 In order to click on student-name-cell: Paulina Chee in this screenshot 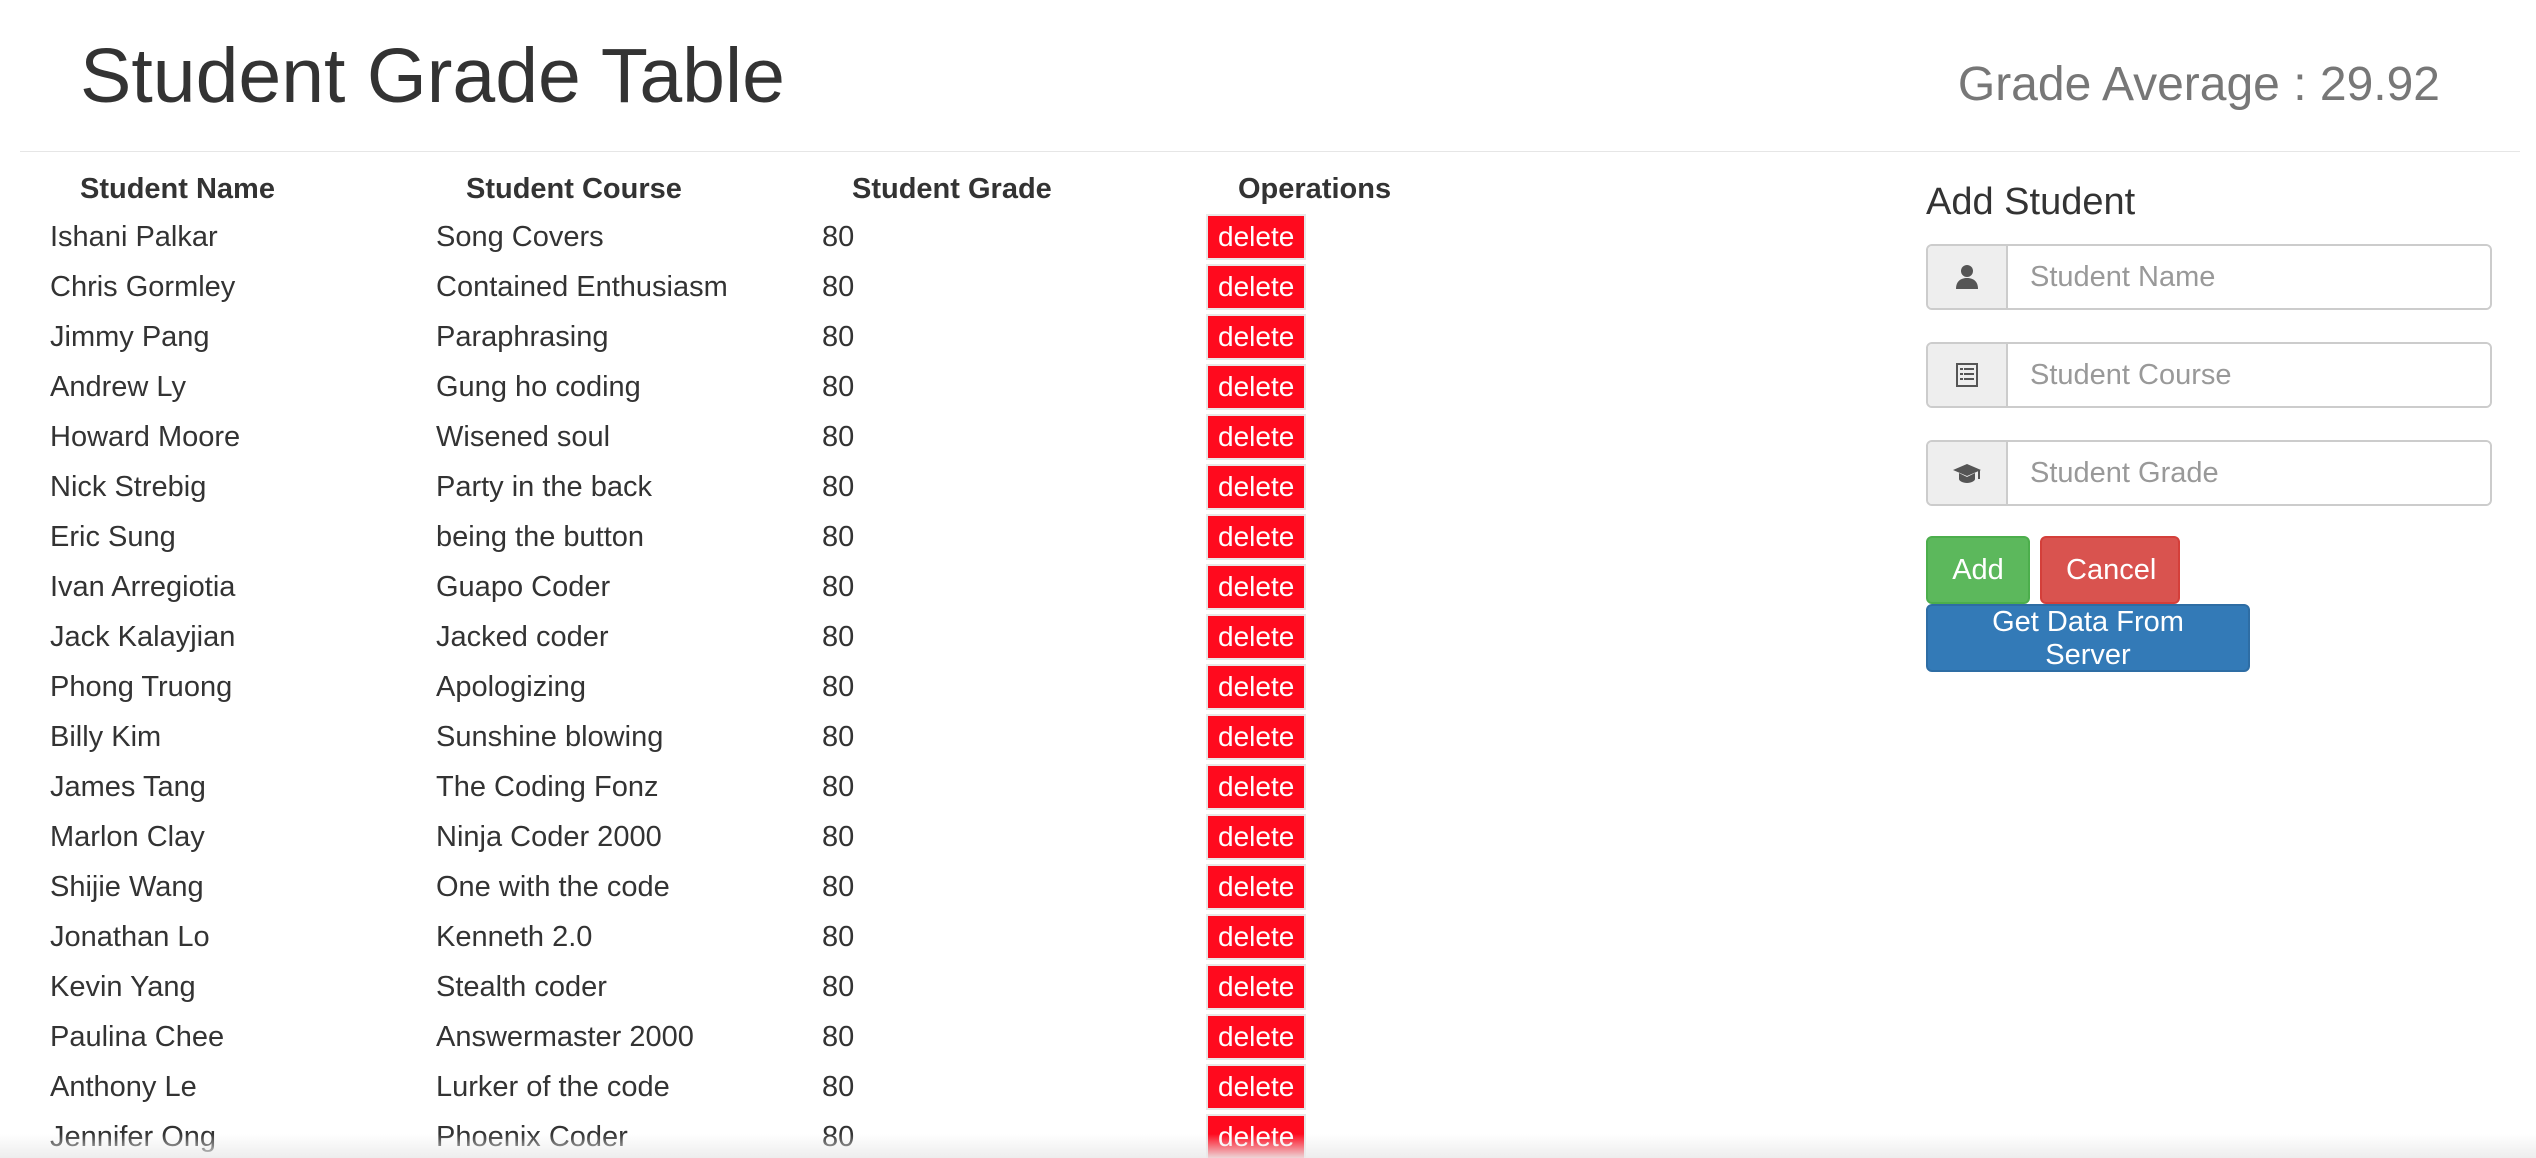, I will do `click(137, 1036)`.